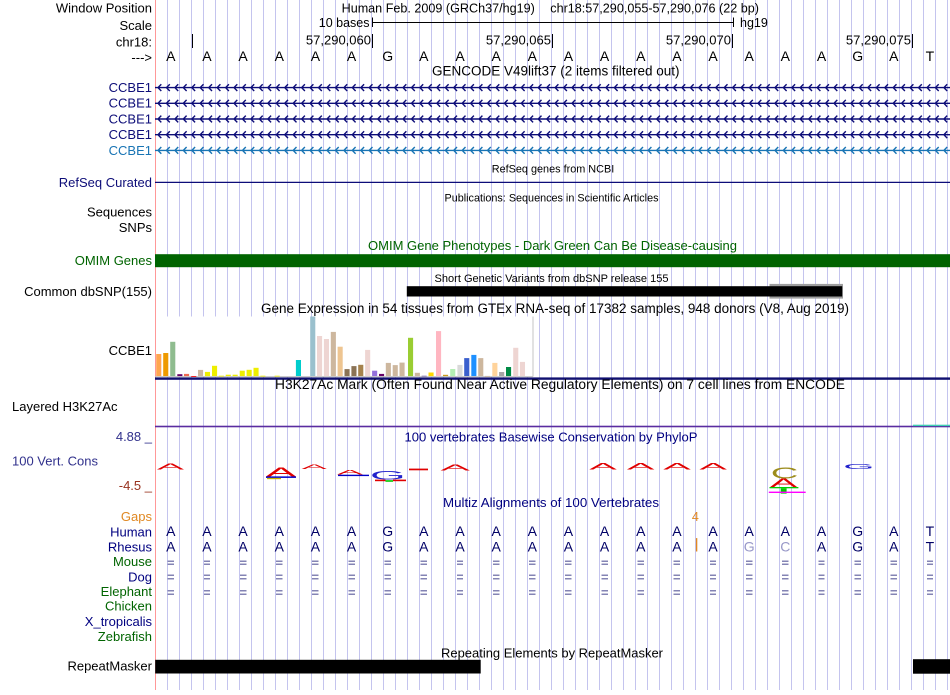 The height and width of the screenshot is (695, 950). I want to click on svg-text: 4.88 _, so click(134, 436).